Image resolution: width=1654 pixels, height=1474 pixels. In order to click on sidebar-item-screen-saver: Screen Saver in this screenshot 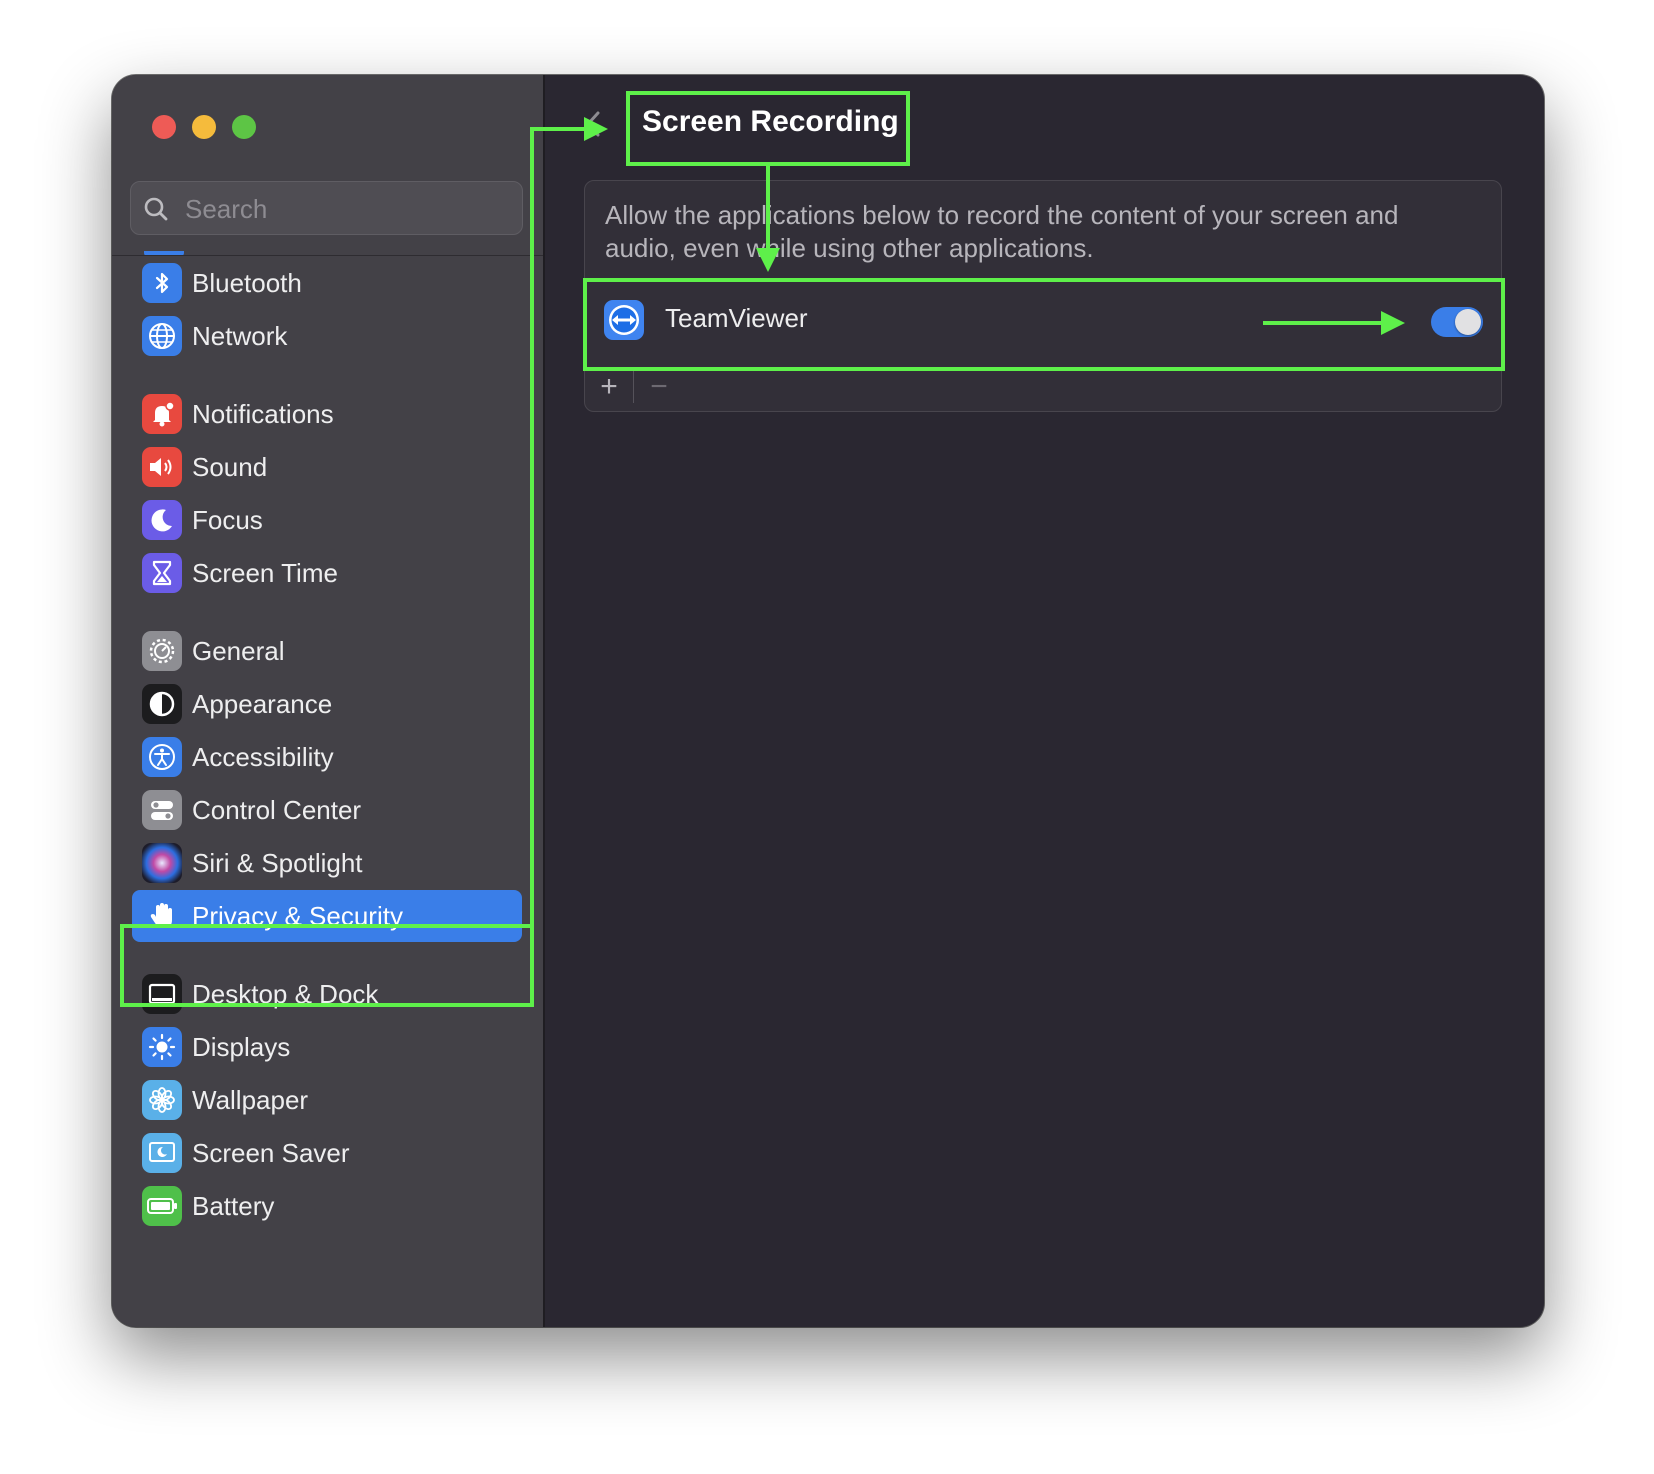, I will do `click(327, 1153)`.